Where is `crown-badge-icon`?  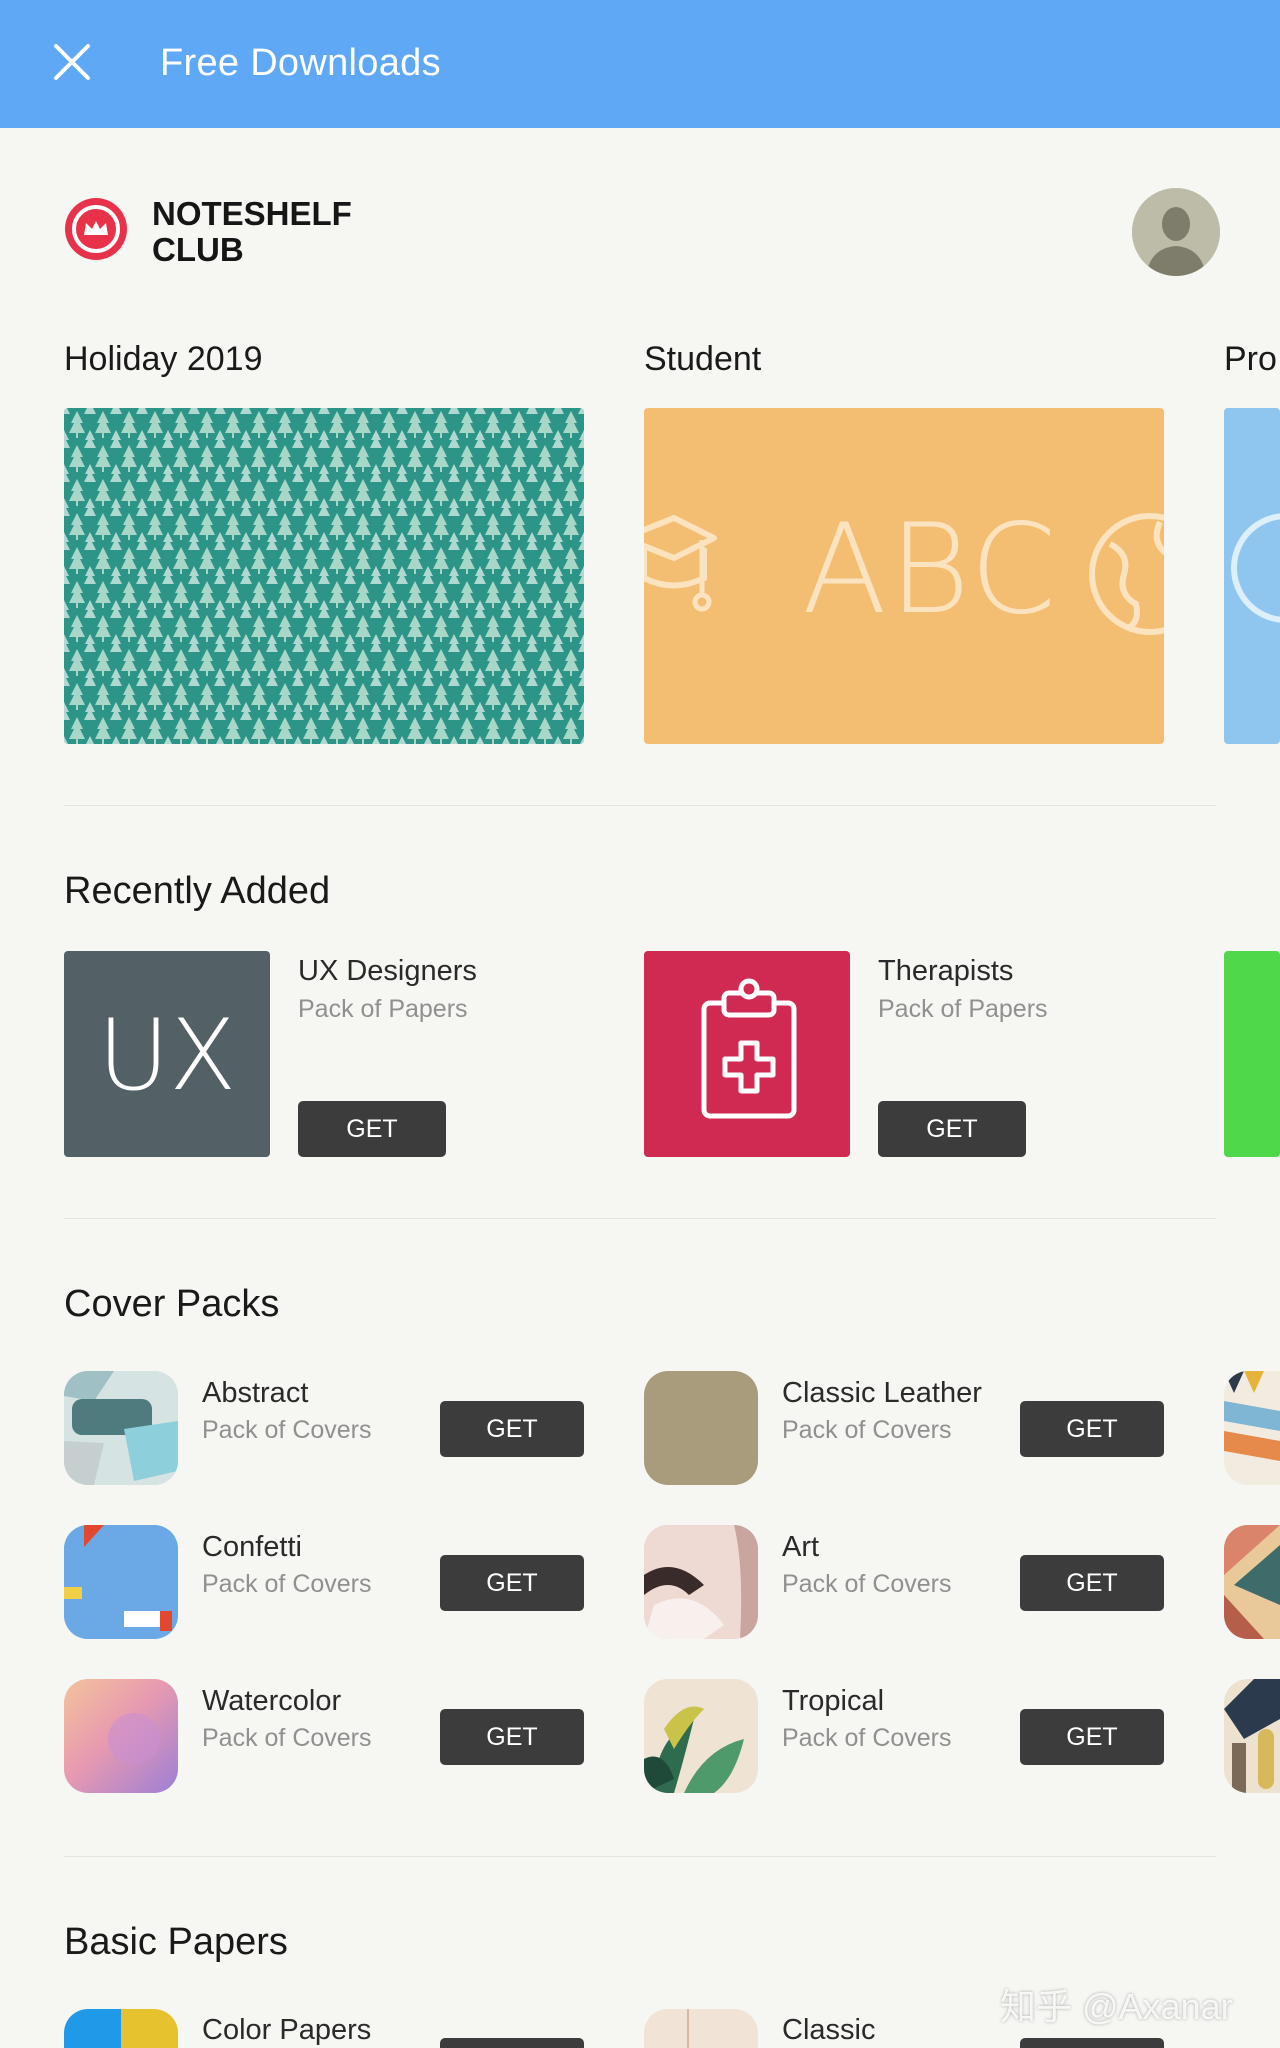 crown-badge-icon is located at coordinates (96, 229).